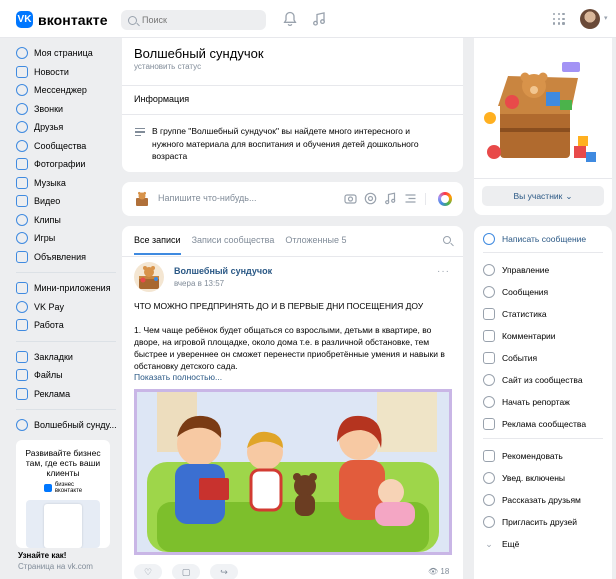 This screenshot has width=616, height=579. I want to click on description-icon, so click(140, 133).